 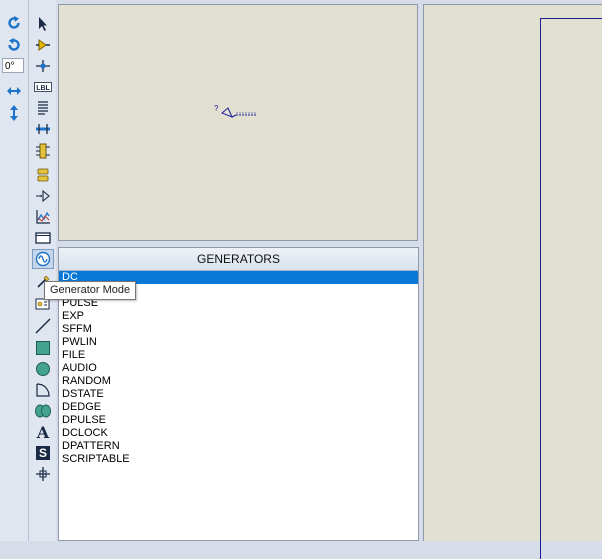 What do you see at coordinates (43, 238) in the screenshot?
I see `tape-icon` at bounding box center [43, 238].